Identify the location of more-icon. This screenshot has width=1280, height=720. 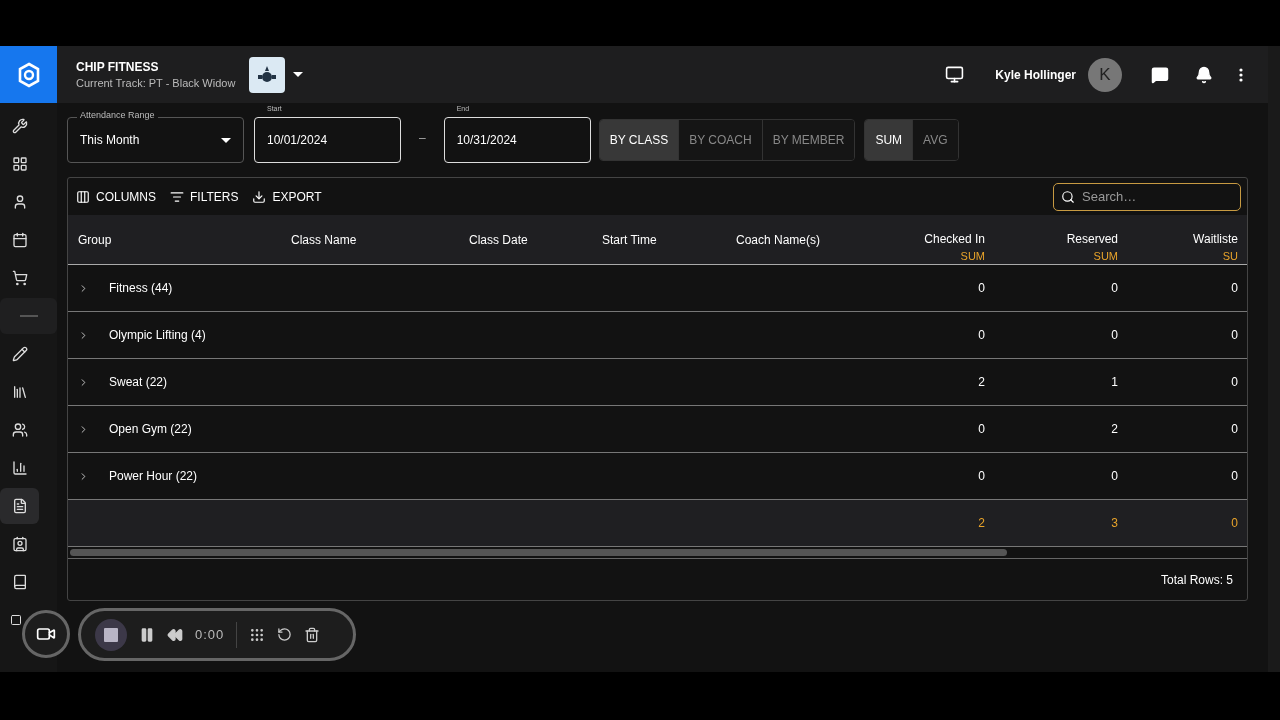
(1241, 74).